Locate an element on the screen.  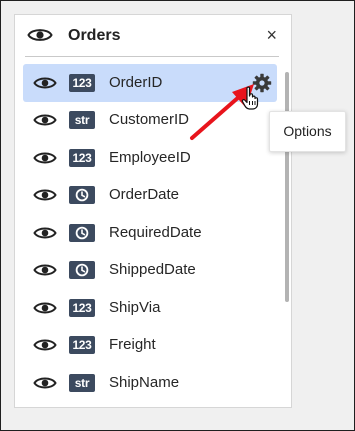
field-label: ShippedDate is located at coordinates (152, 270).